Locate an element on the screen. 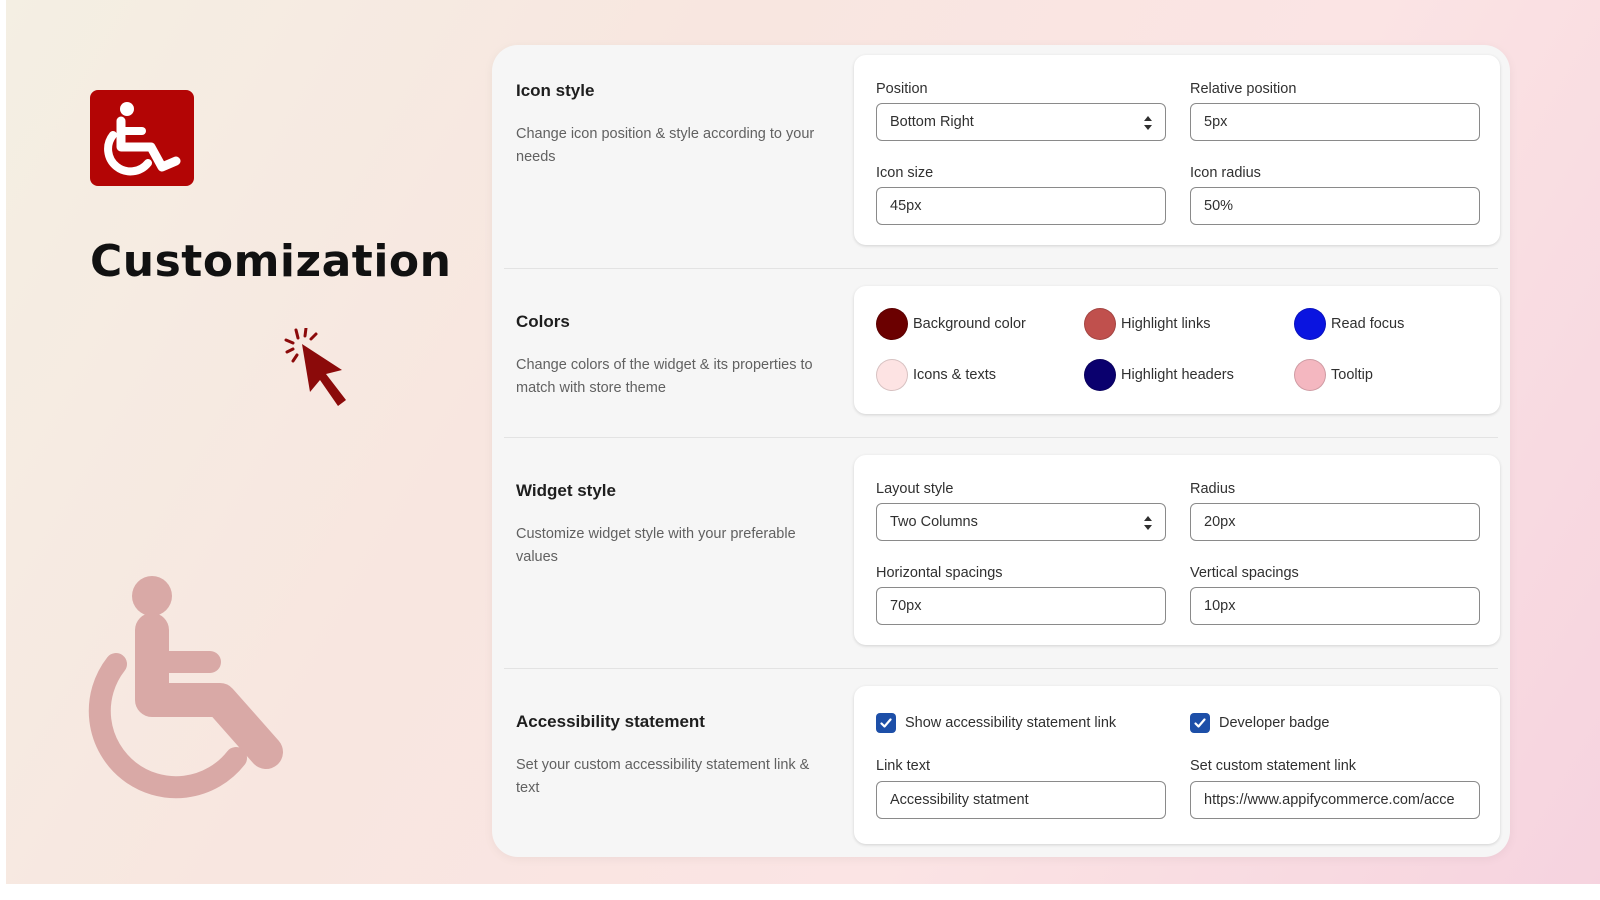 The height and width of the screenshot is (900, 1600). show-statement-link-label: Show accessibility statement link is located at coordinates (1011, 723).